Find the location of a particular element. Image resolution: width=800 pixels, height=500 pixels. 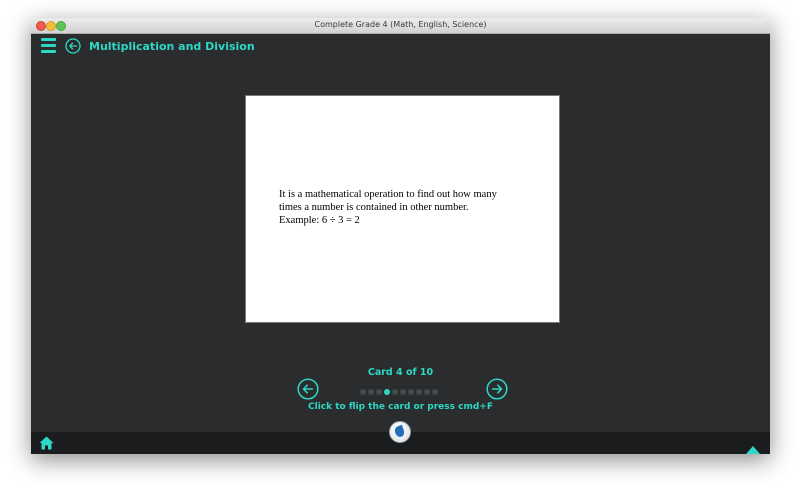

up-arrow-icon is located at coordinates (753, 446).